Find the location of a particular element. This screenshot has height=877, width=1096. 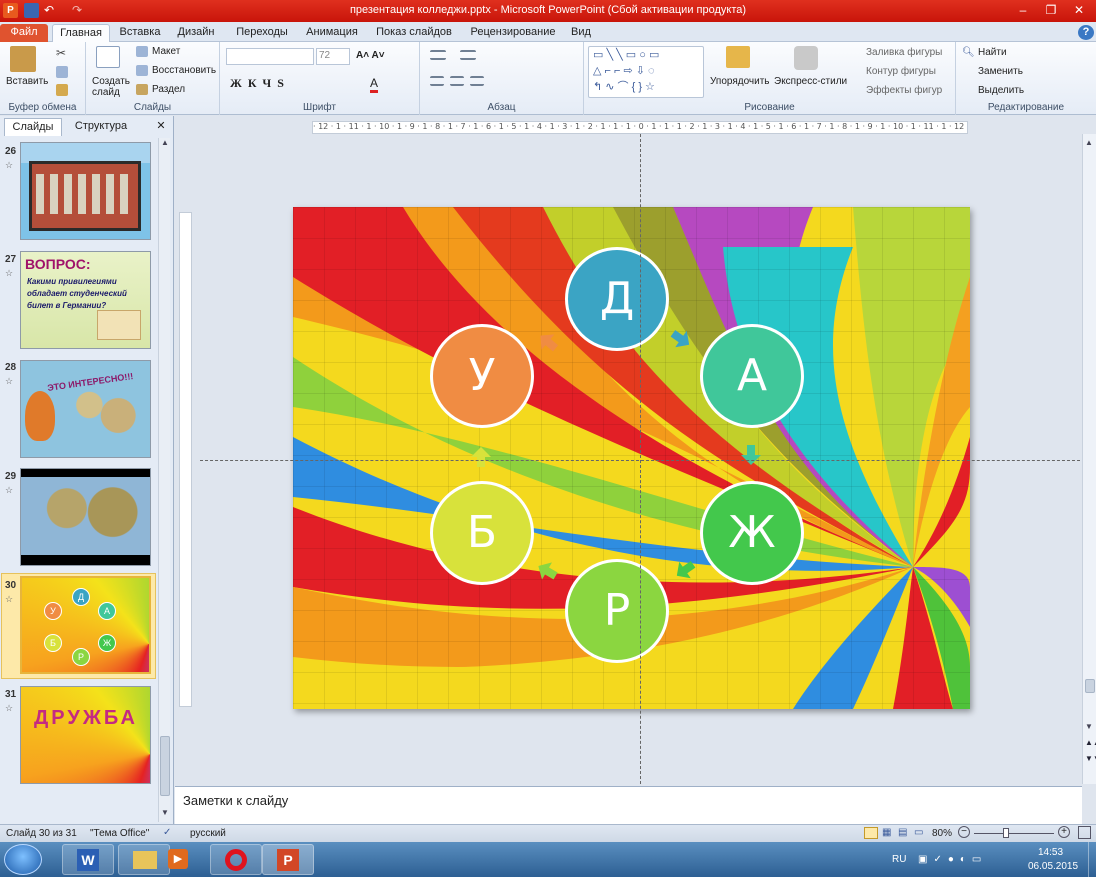

tab-view: Вид is located at coordinates (581, 33).